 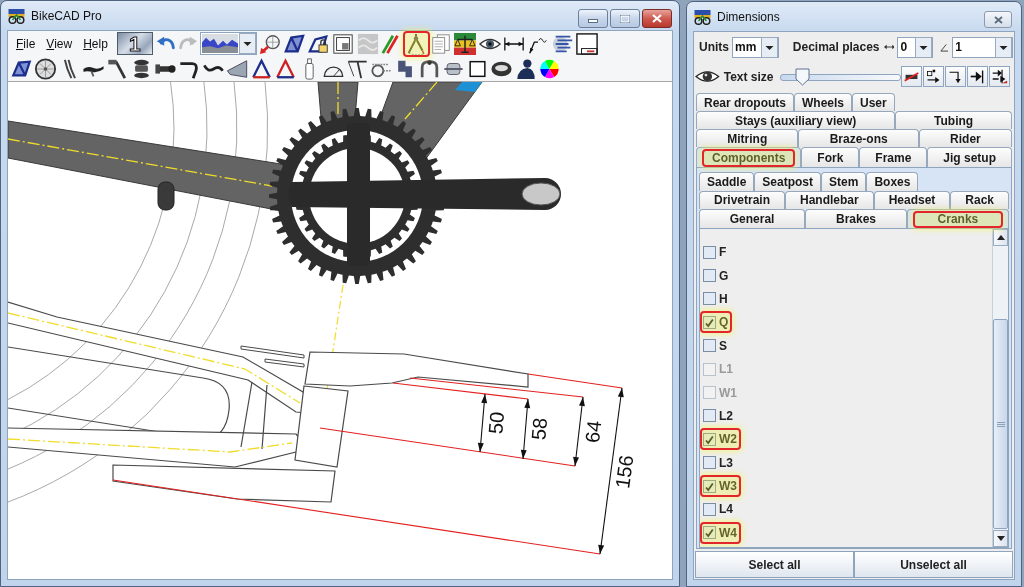 I want to click on unselect-all-button: Unselect all, so click(x=933, y=564).